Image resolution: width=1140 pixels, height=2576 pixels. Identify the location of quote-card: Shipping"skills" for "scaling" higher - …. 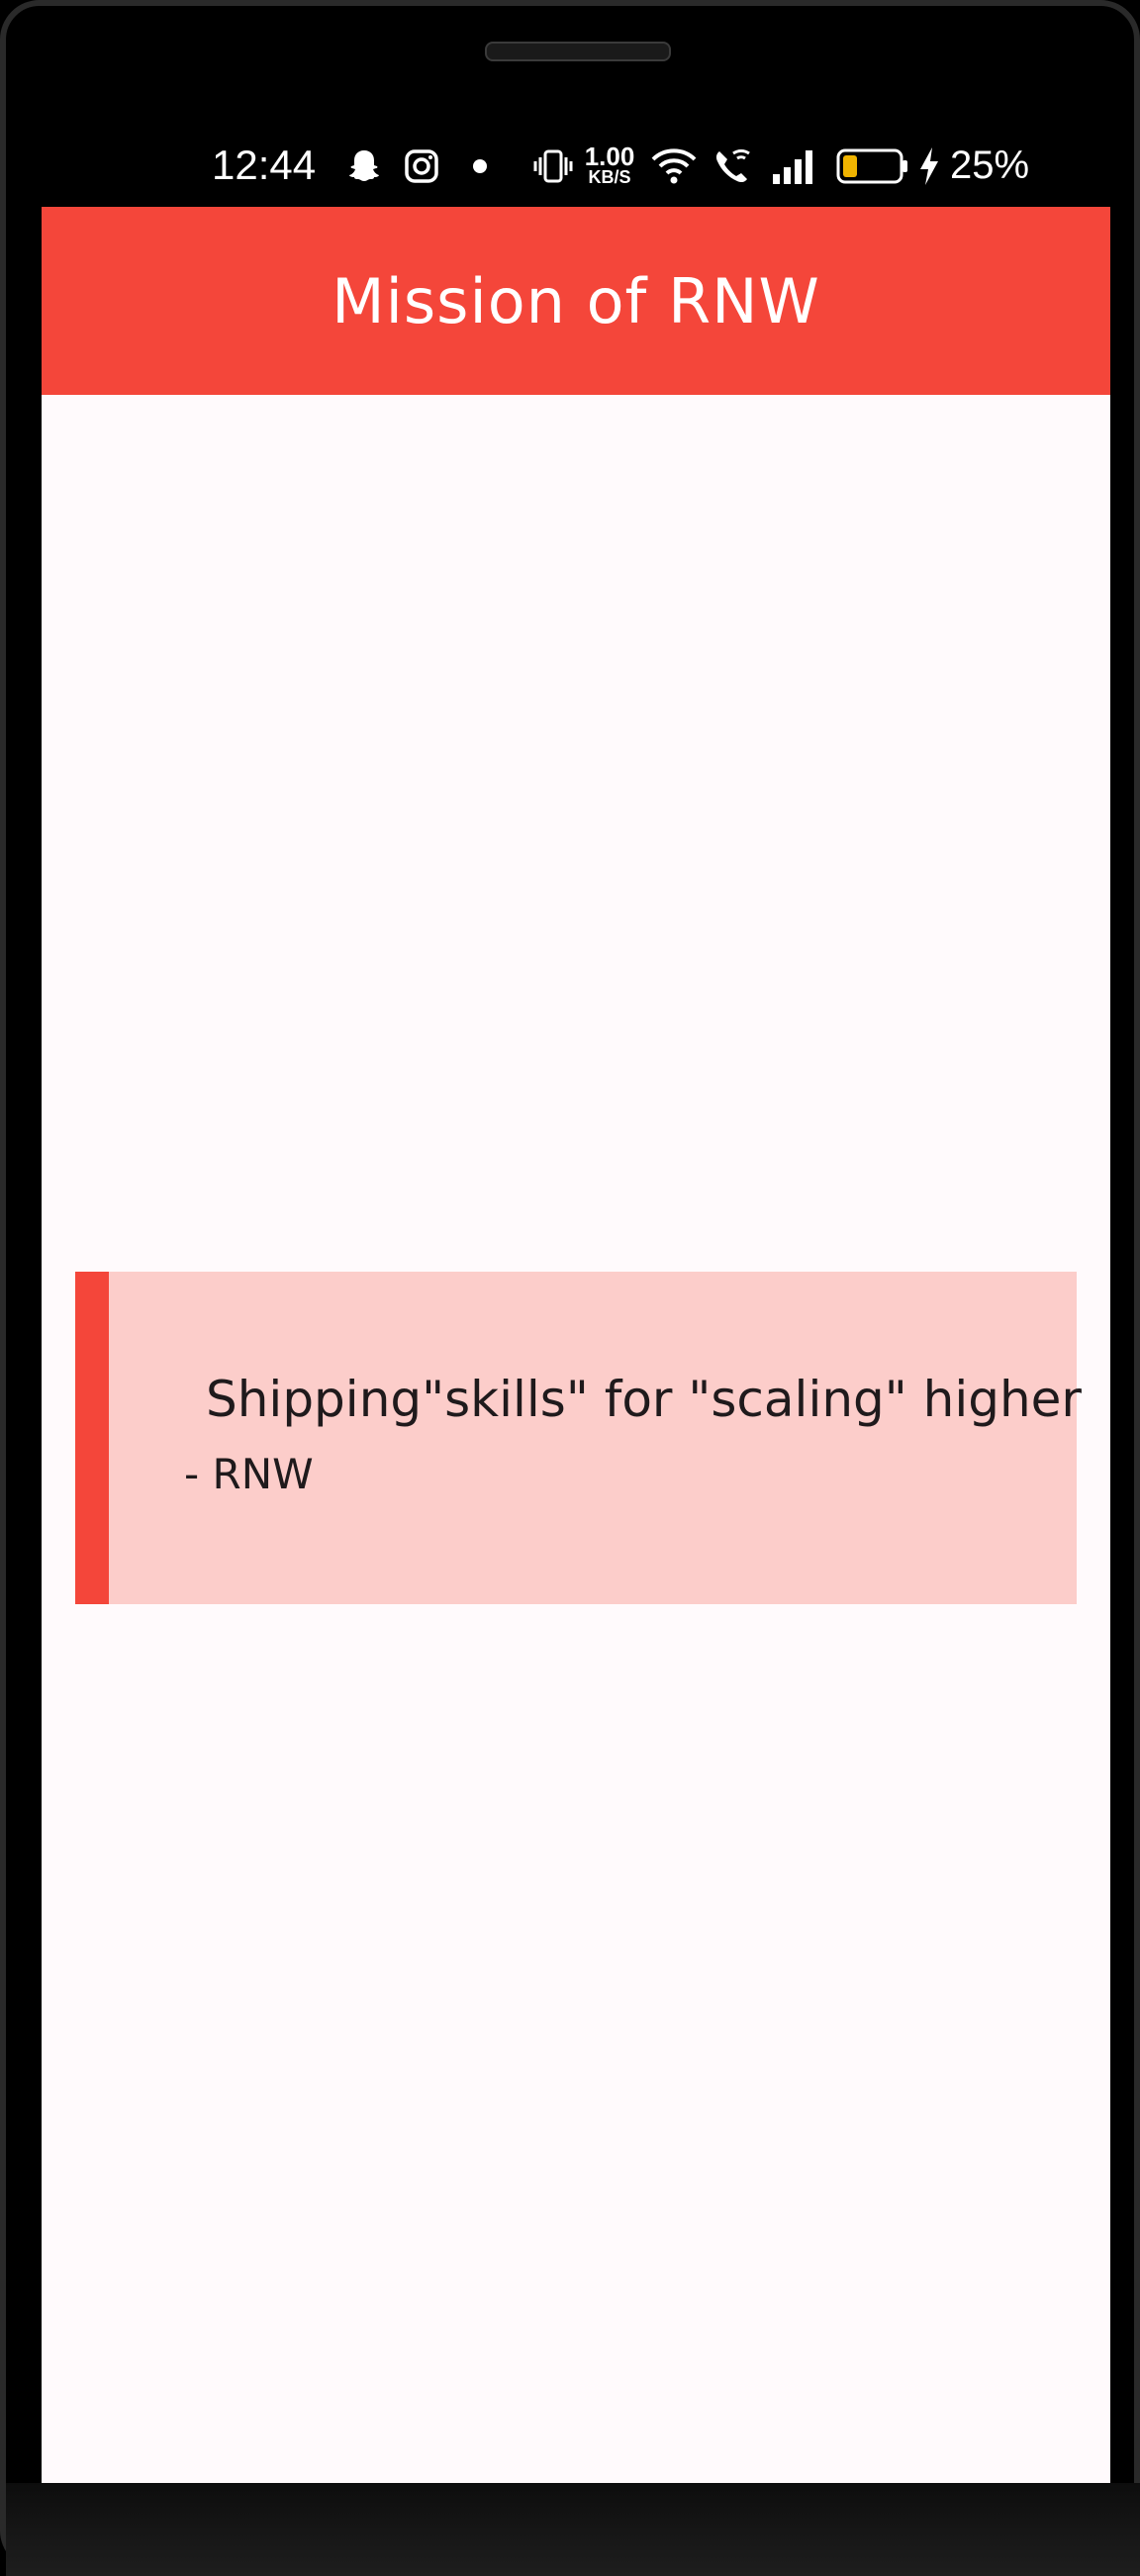
(579, 1438).